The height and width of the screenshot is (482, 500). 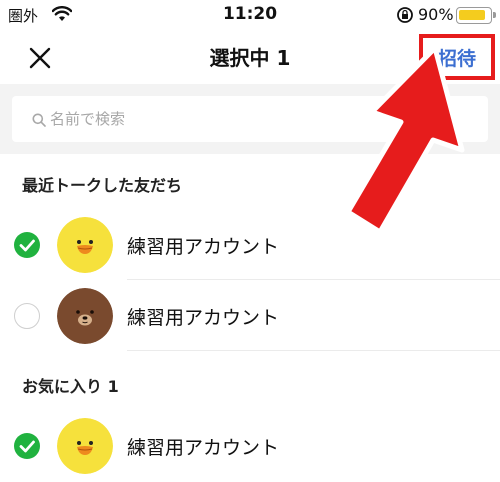 I want to click on unchecked-icon, so click(x=27, y=316).